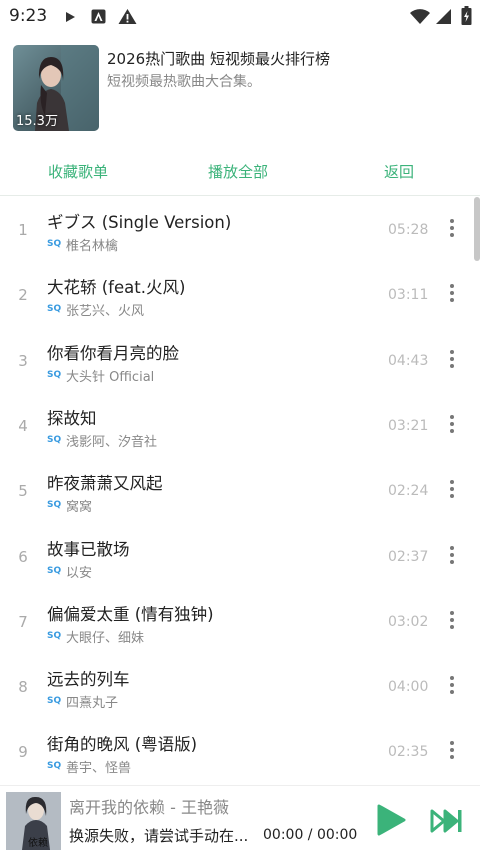  Describe the element at coordinates (23, 360) in the screenshot. I see `song-index: 3` at that location.